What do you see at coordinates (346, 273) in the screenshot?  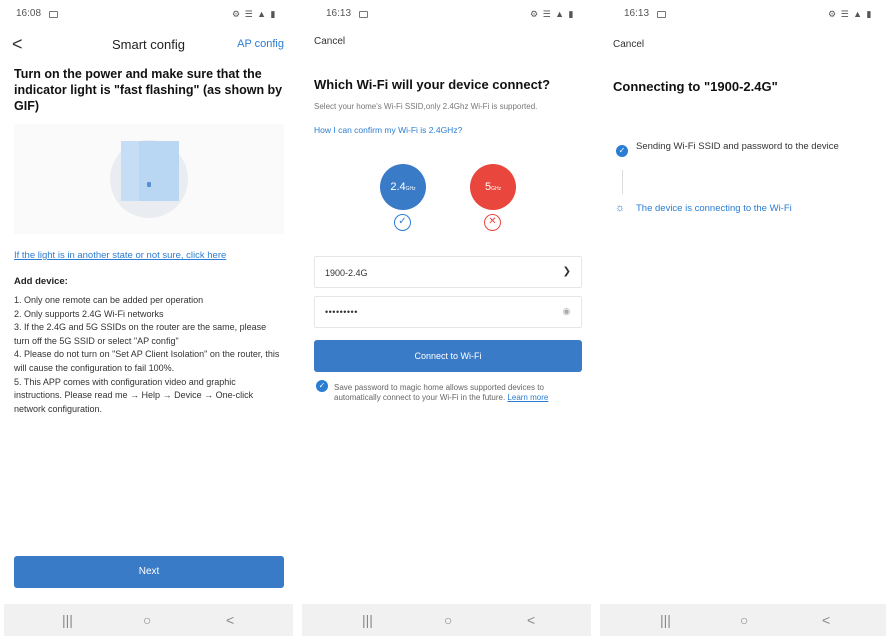 I see `ssid-value: 1900-2.4G` at bounding box center [346, 273].